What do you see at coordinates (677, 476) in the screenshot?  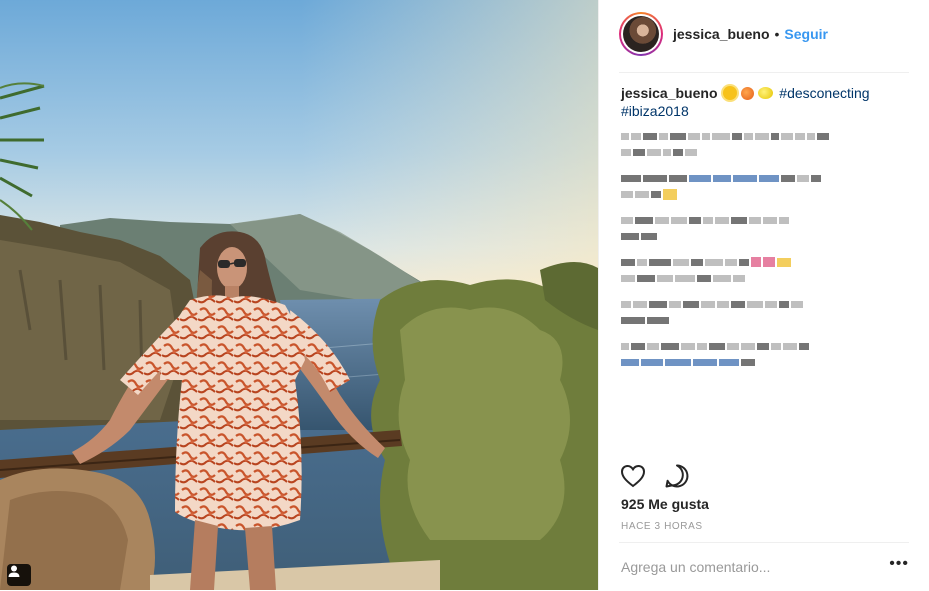 I see `comment-bubble-icon` at bounding box center [677, 476].